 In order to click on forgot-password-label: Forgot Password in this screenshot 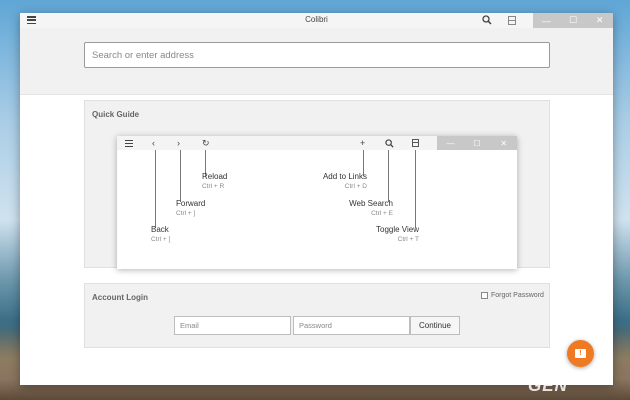, I will do `click(517, 295)`.